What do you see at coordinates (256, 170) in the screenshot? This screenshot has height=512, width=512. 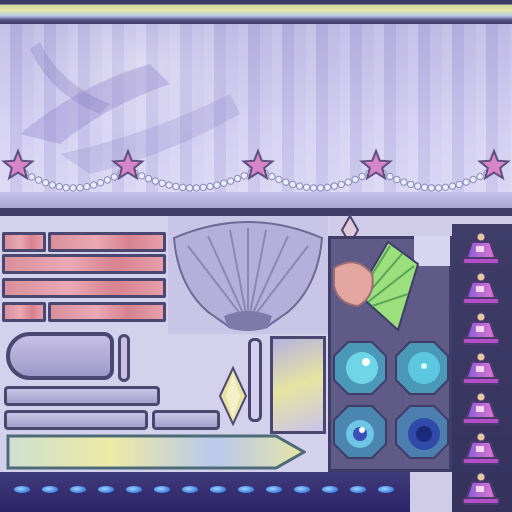 I see `pearl-garland` at bounding box center [256, 170].